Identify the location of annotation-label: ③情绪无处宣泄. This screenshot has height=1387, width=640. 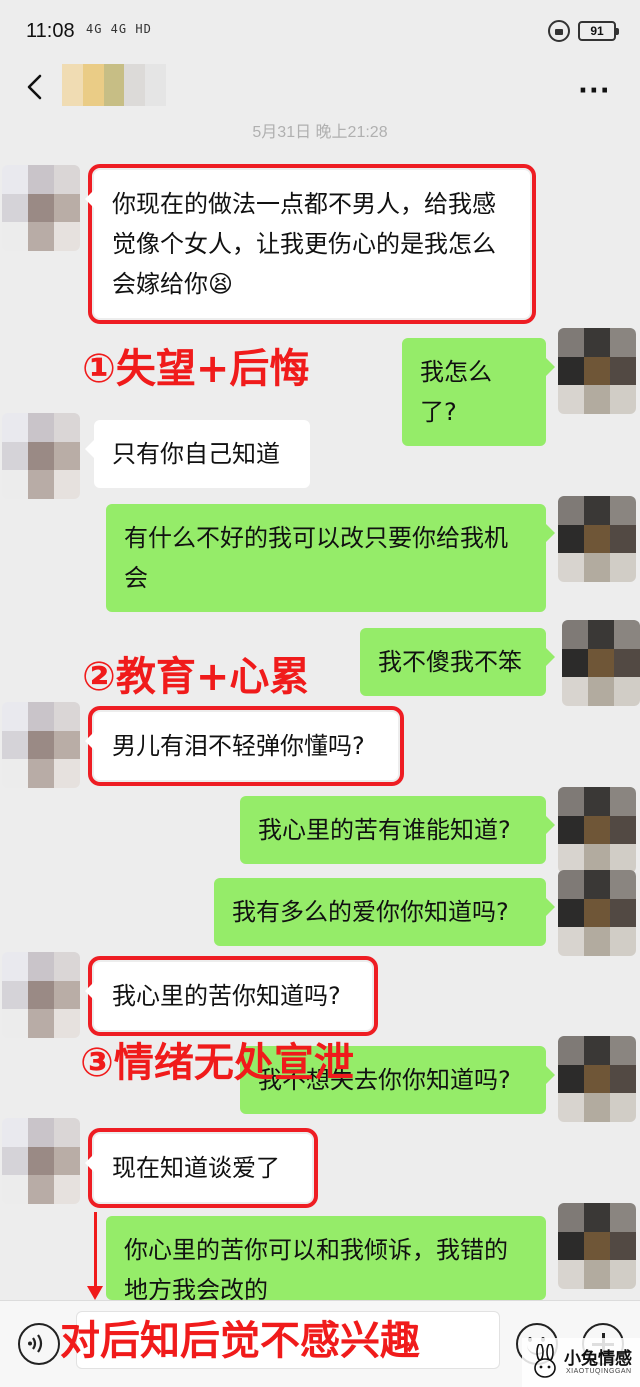
(217, 1063).